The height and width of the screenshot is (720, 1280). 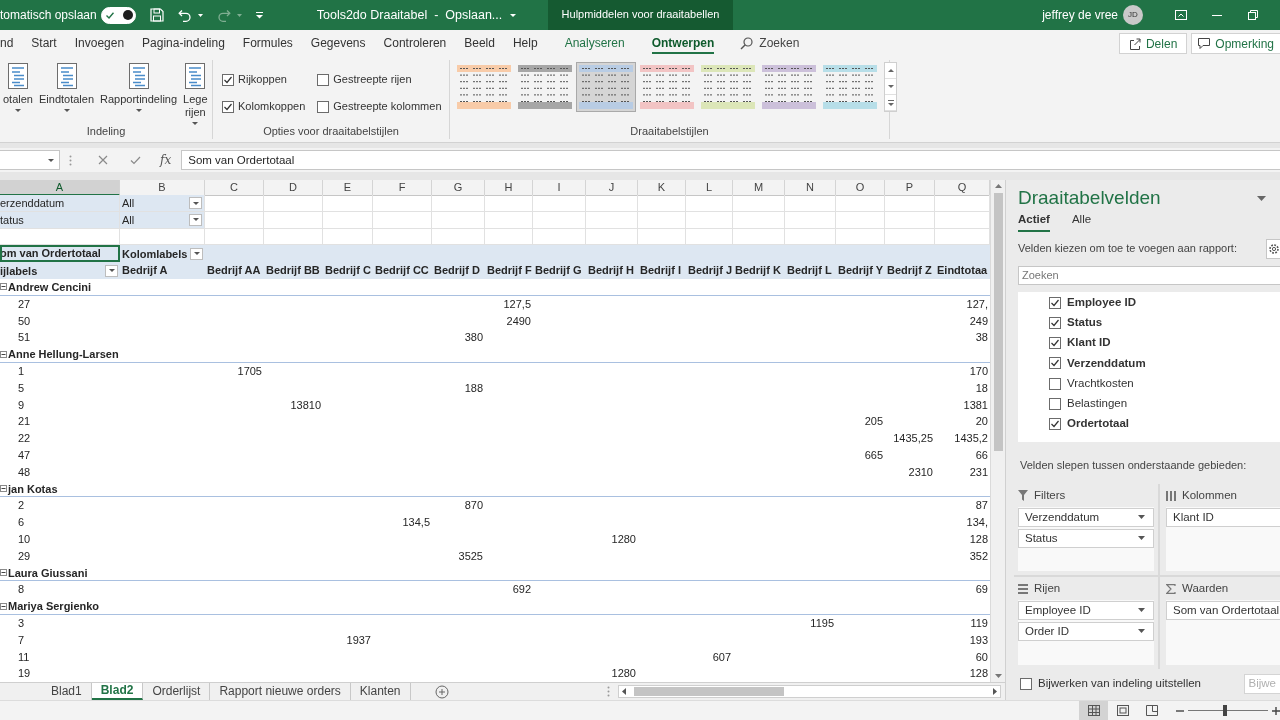 What do you see at coordinates (293, 188) in the screenshot?
I see `column-header: D` at bounding box center [293, 188].